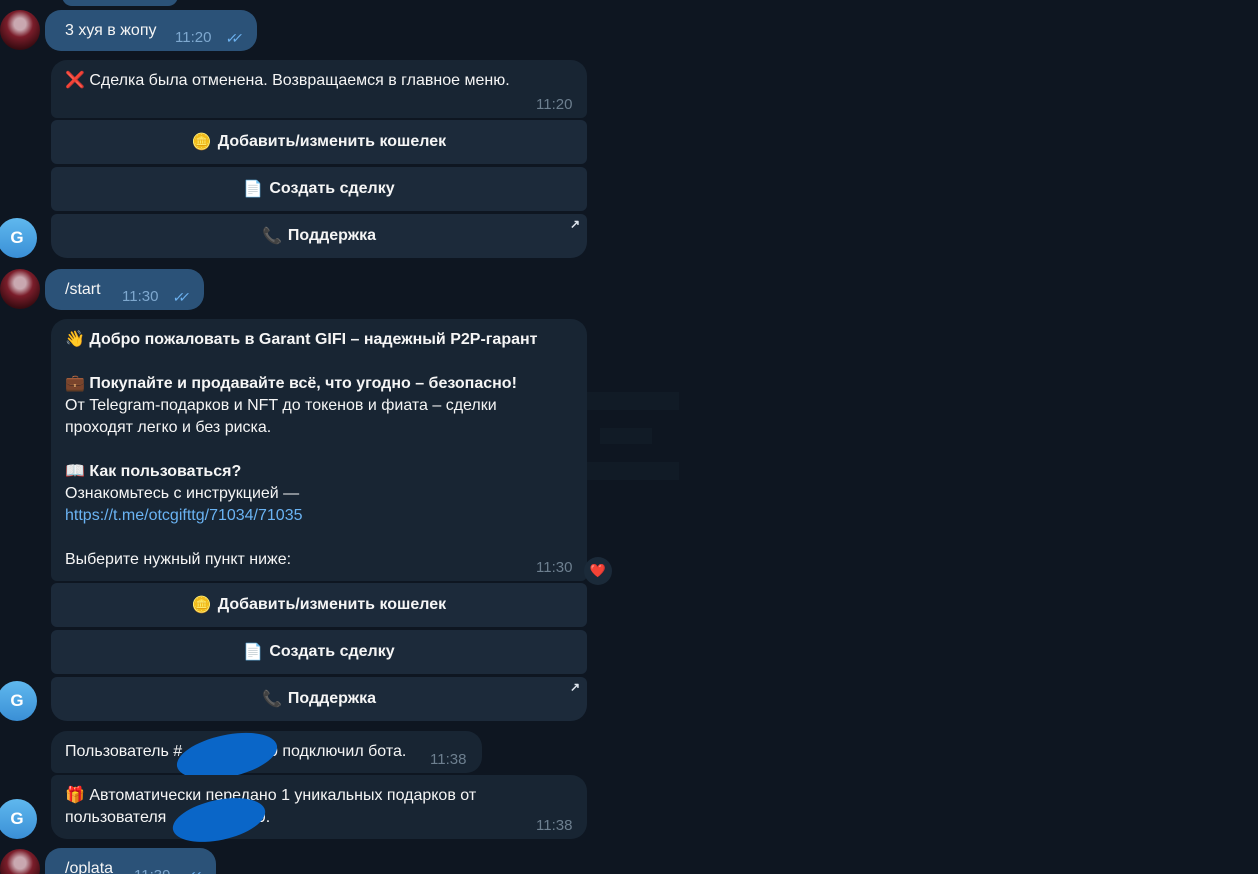 The height and width of the screenshot is (874, 1258). What do you see at coordinates (152, 869) in the screenshot?
I see `message-time: 11:39` at bounding box center [152, 869].